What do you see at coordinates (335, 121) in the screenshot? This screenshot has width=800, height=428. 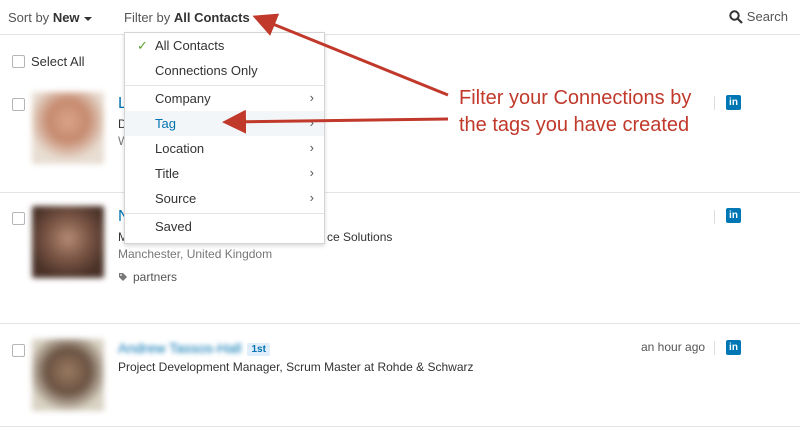 I see `arrow-to-tag` at bounding box center [335, 121].